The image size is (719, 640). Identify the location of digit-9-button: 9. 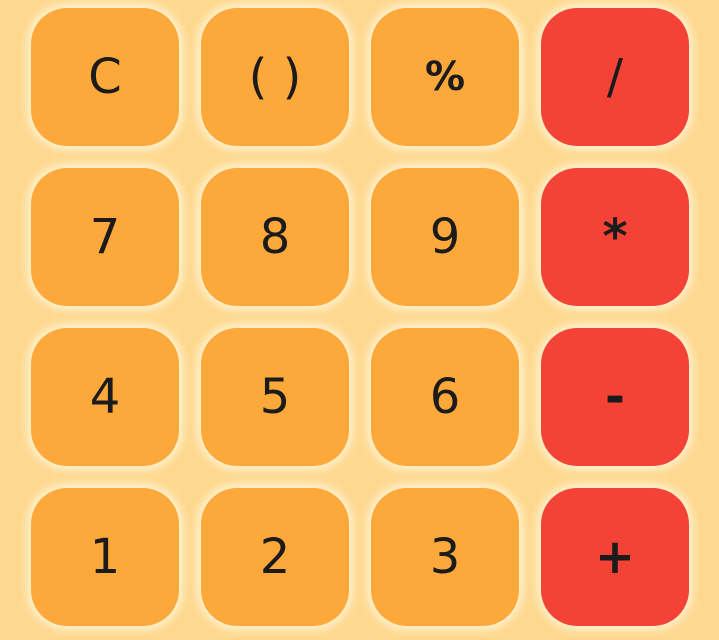
(445, 237).